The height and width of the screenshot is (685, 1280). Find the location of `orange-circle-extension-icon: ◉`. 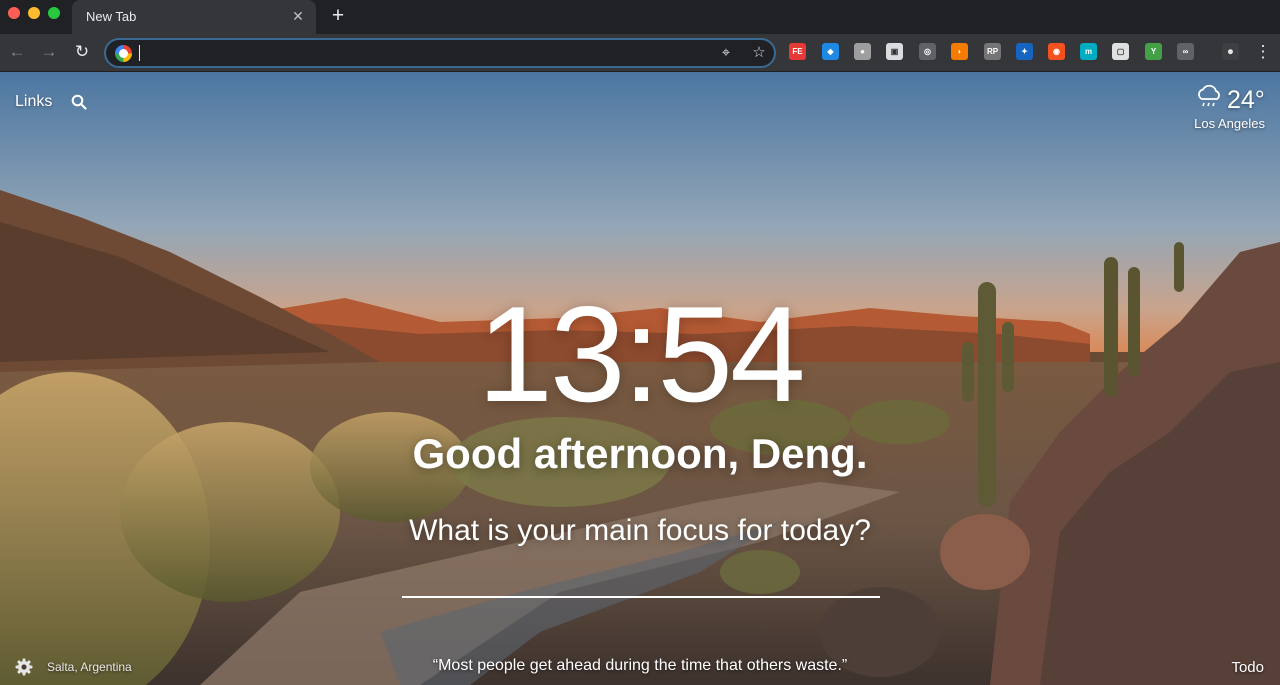

orange-circle-extension-icon: ◉ is located at coordinates (1056, 51).